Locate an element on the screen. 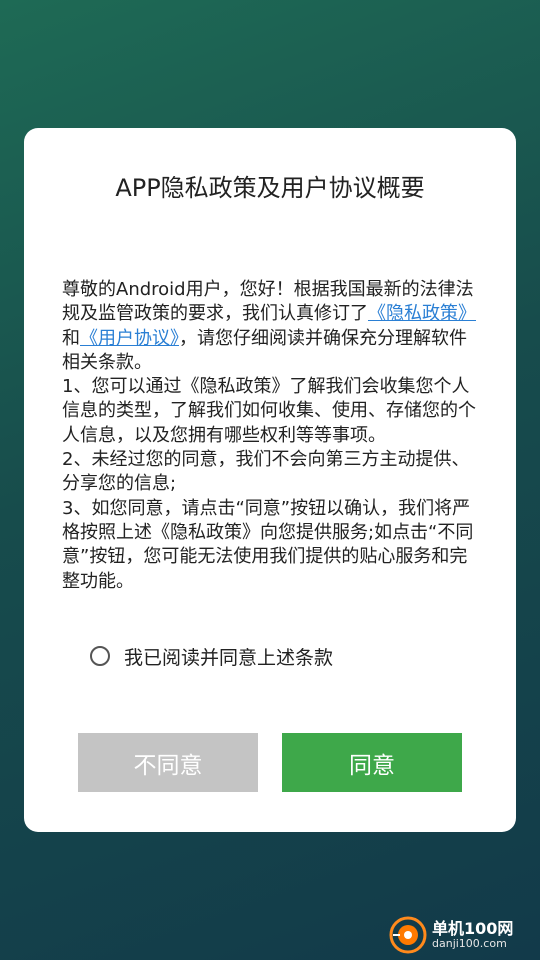  radio-unchecked-icon is located at coordinates (100, 656).